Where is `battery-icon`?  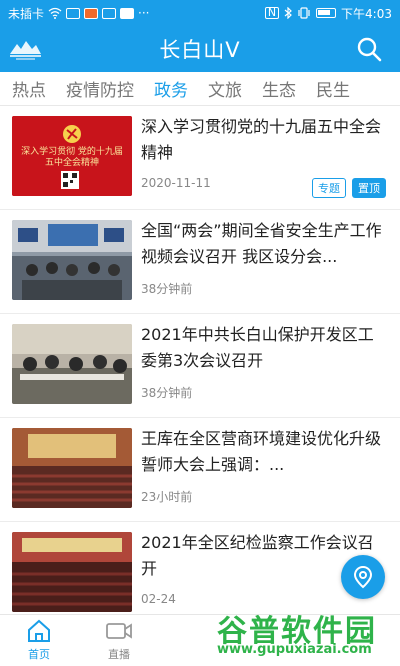
battery-icon is located at coordinates (326, 13).